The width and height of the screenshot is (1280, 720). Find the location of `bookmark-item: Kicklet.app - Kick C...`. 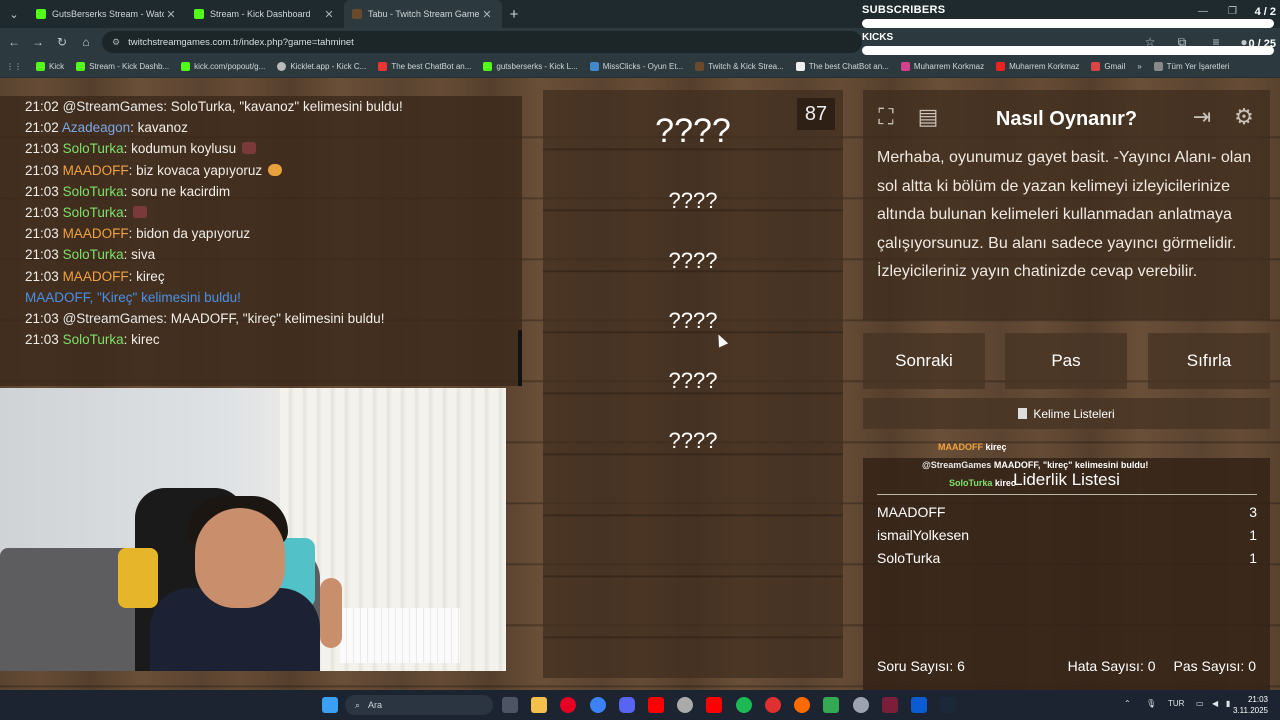

bookmark-item: Kicklet.app - Kick C... is located at coordinates (321, 66).